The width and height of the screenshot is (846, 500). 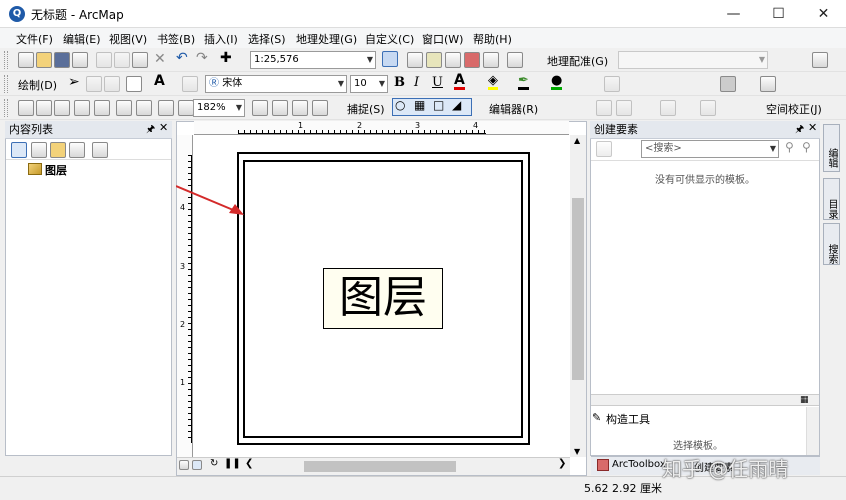 What do you see at coordinates (728, 84) in the screenshot?
I see `globe-icon` at bounding box center [728, 84].